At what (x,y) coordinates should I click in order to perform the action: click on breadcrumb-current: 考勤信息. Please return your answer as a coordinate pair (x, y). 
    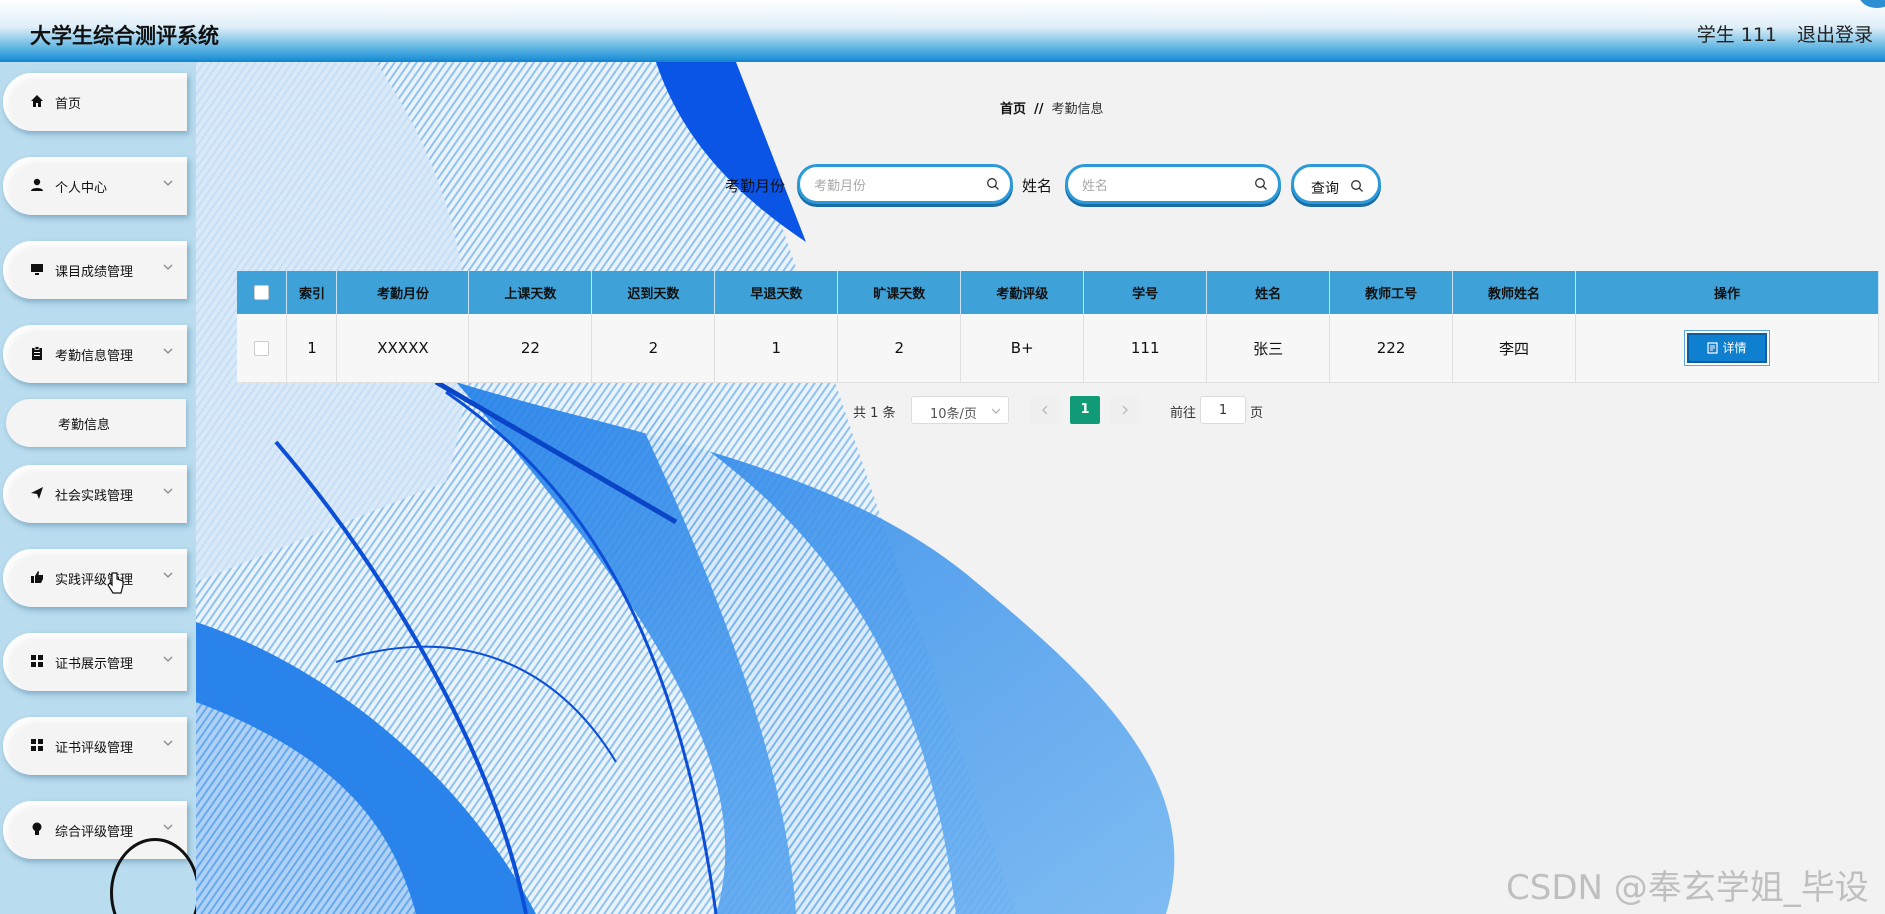
    Looking at the image, I should click on (1077, 109).